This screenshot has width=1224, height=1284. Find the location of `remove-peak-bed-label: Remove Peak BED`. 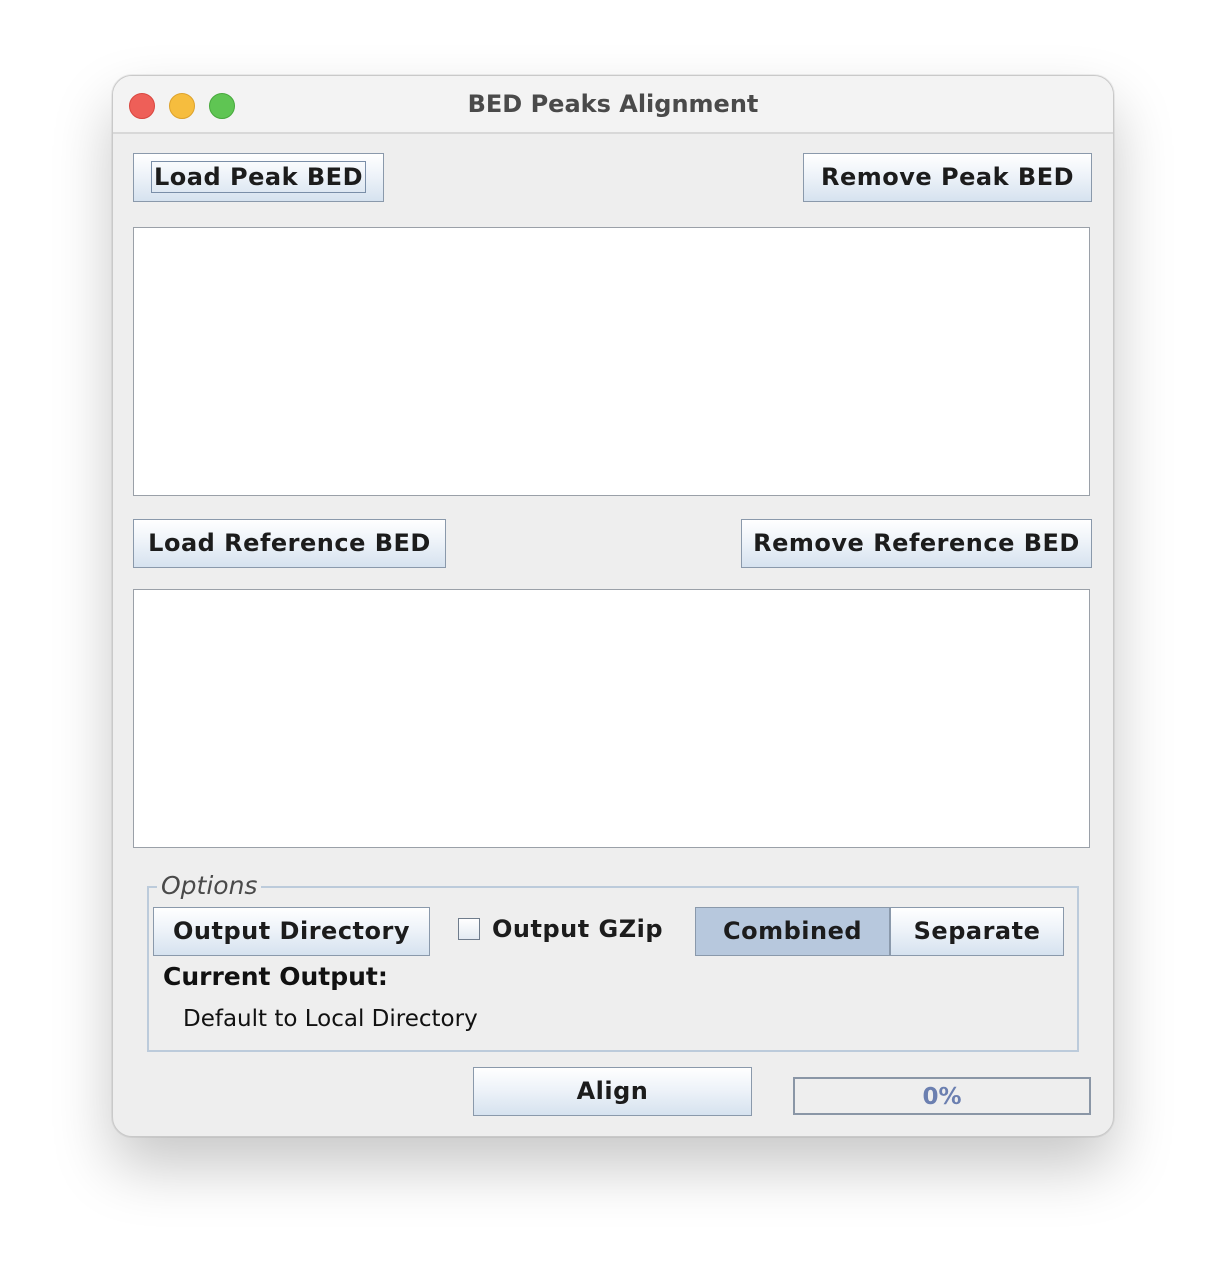

remove-peak-bed-label: Remove Peak BED is located at coordinates (947, 177).